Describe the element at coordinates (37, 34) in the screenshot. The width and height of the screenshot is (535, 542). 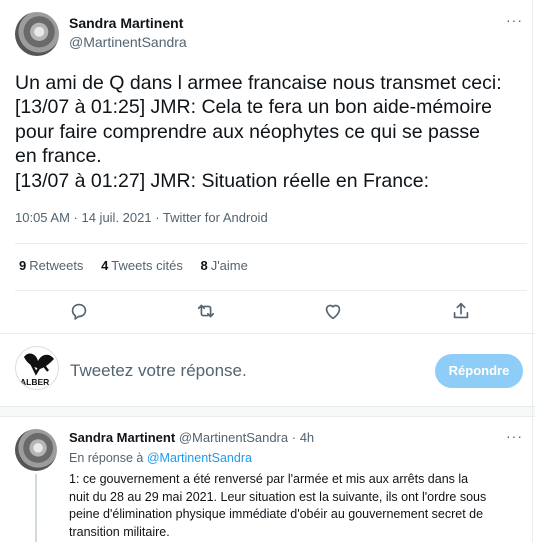
I see `author-avatar` at that location.